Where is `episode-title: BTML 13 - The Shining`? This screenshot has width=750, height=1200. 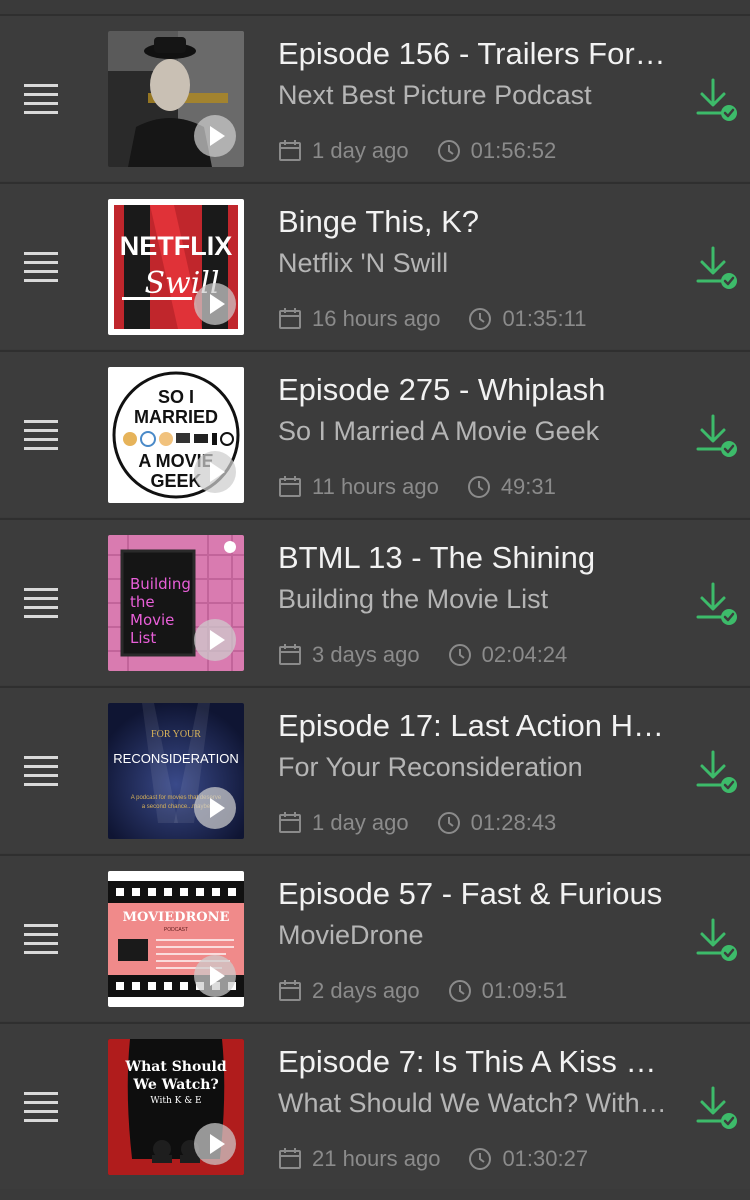 episode-title: BTML 13 - The Shining is located at coordinates (475, 558).